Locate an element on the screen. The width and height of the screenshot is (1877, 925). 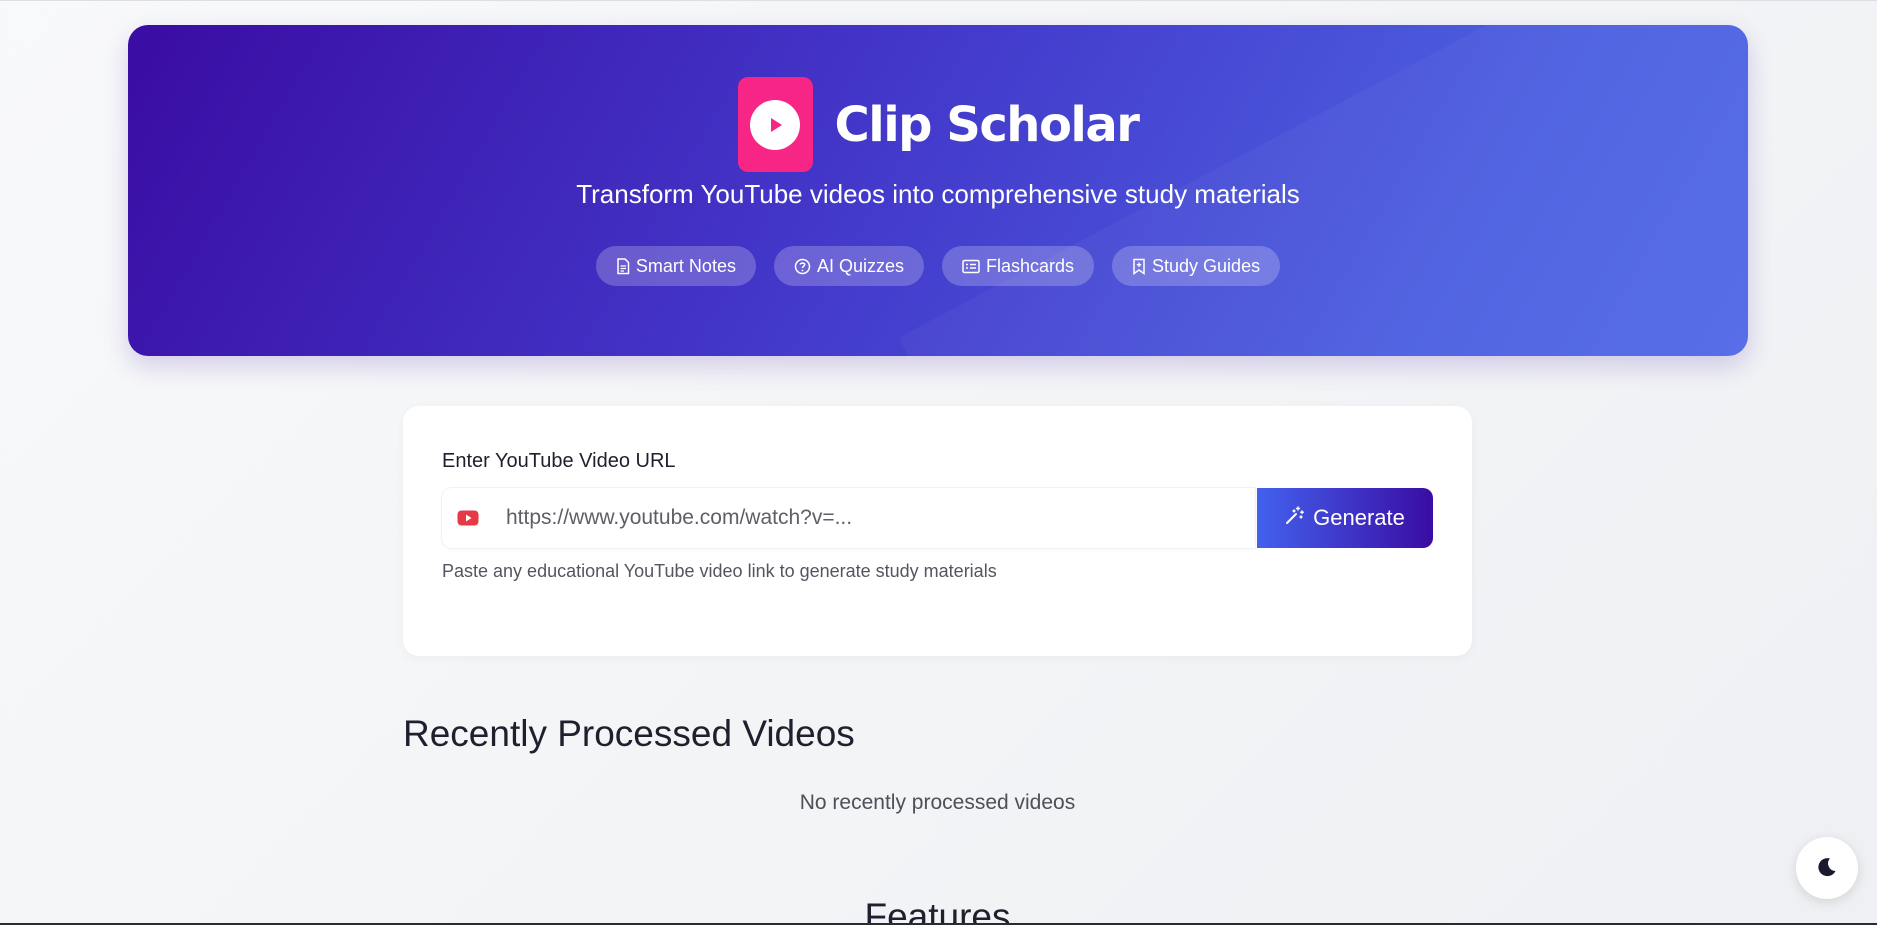
url-input-wrapper is located at coordinates (848, 518).